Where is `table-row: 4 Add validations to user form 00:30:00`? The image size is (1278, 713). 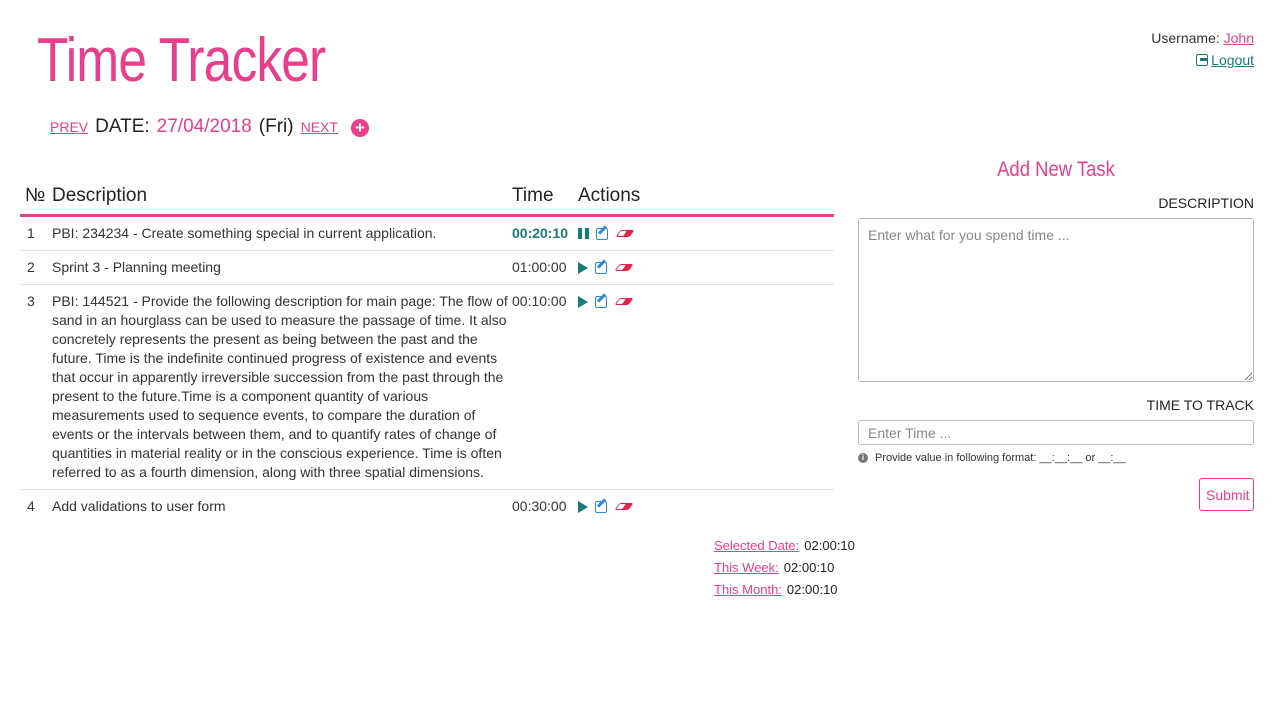 table-row: 4 Add validations to user form 00:30:00 is located at coordinates (427, 506).